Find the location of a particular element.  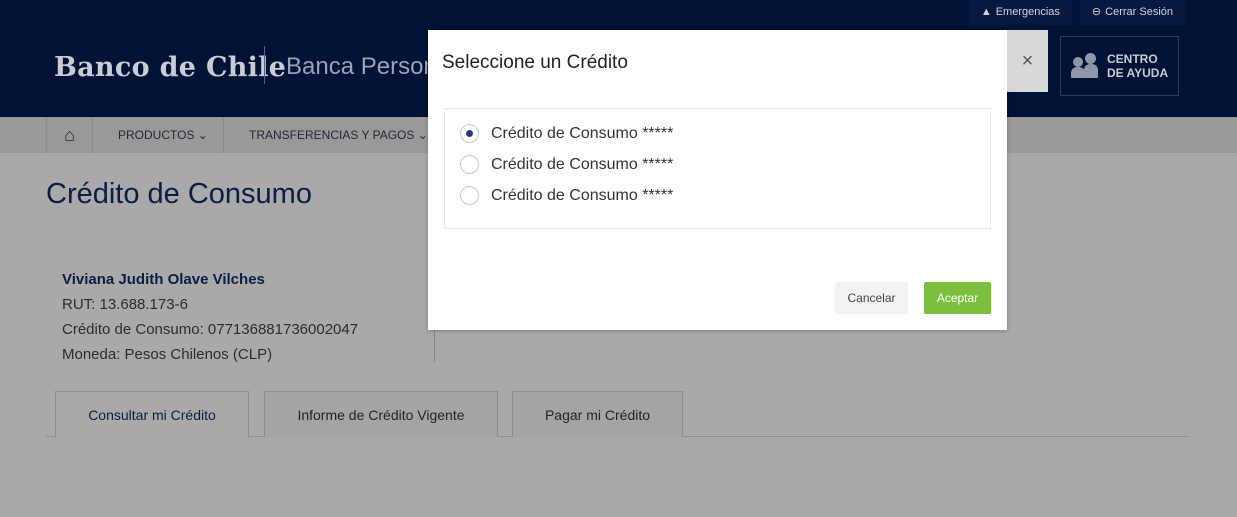

tab-informe-credito: Informe de Crédito Vigente is located at coordinates (381, 414).